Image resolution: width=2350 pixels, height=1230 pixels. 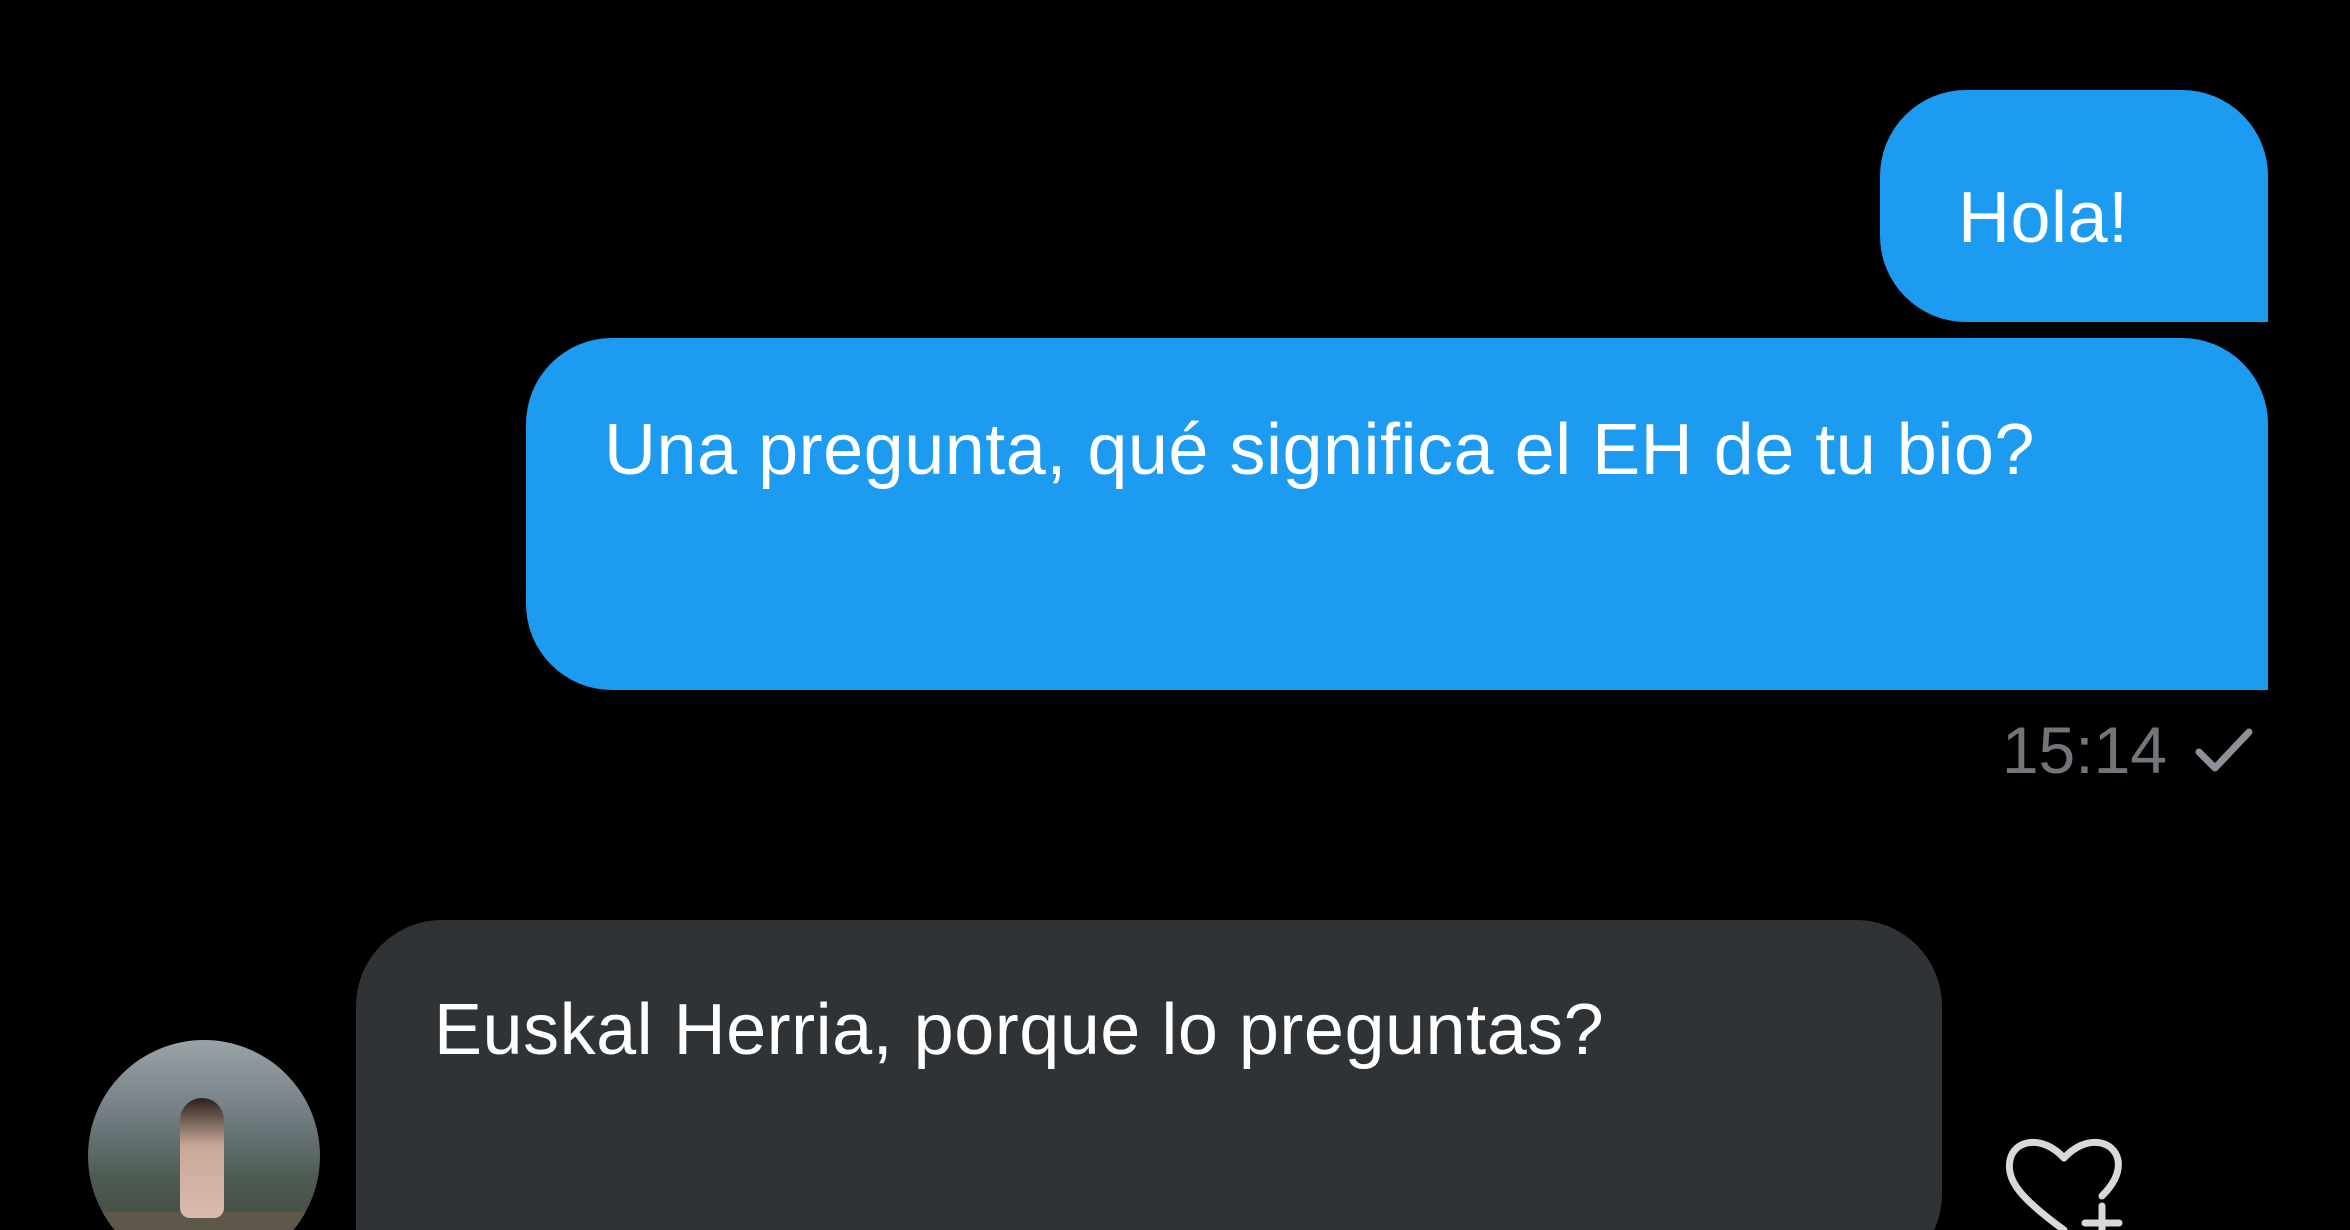 I want to click on message-time: 15:14, so click(x=2084, y=750).